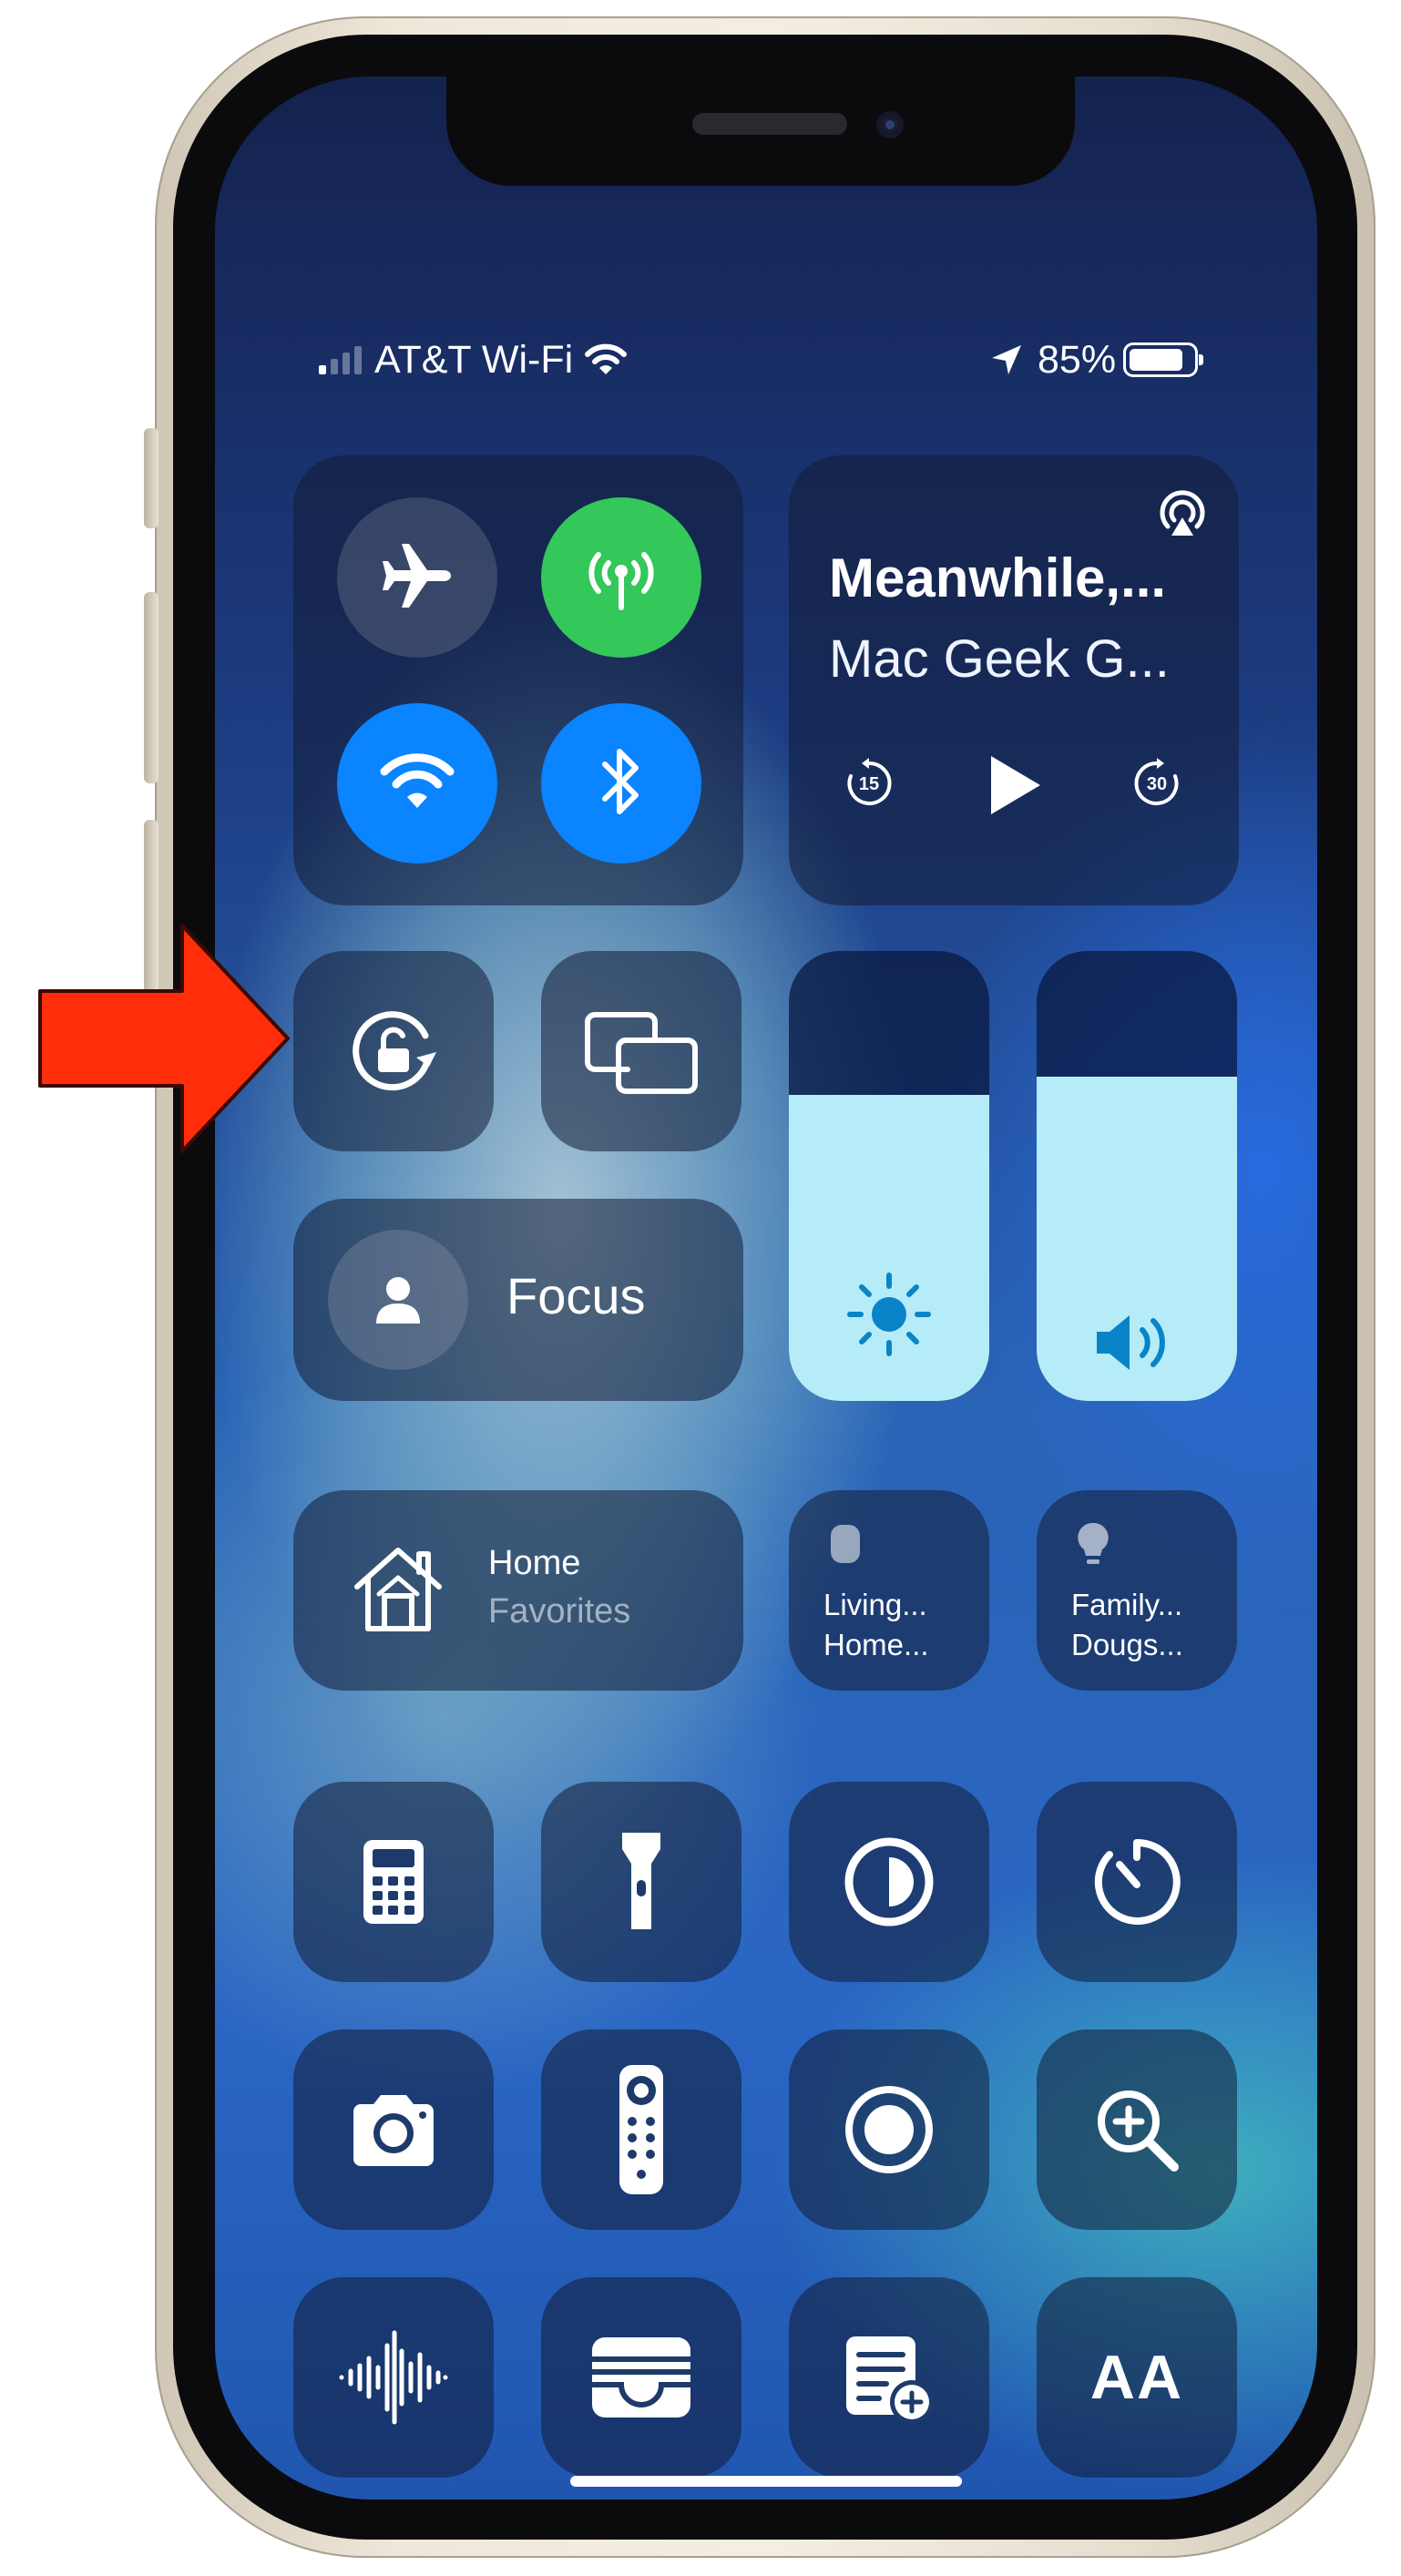 The image size is (1401, 2576). Describe the element at coordinates (889, 1314) in the screenshot. I see `brightness-icon` at that location.